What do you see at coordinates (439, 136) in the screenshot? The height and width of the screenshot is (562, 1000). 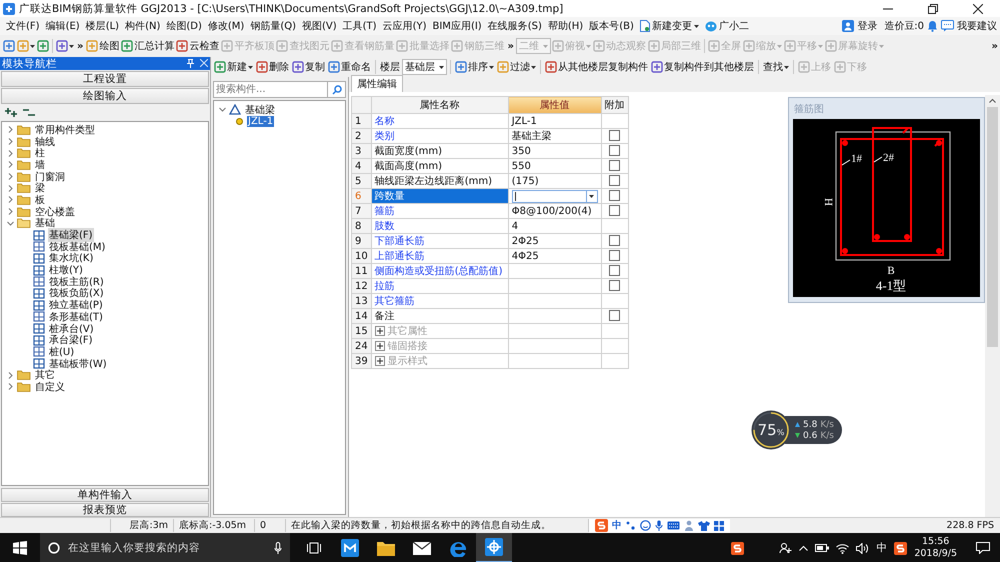 I see `property-name: 类别` at bounding box center [439, 136].